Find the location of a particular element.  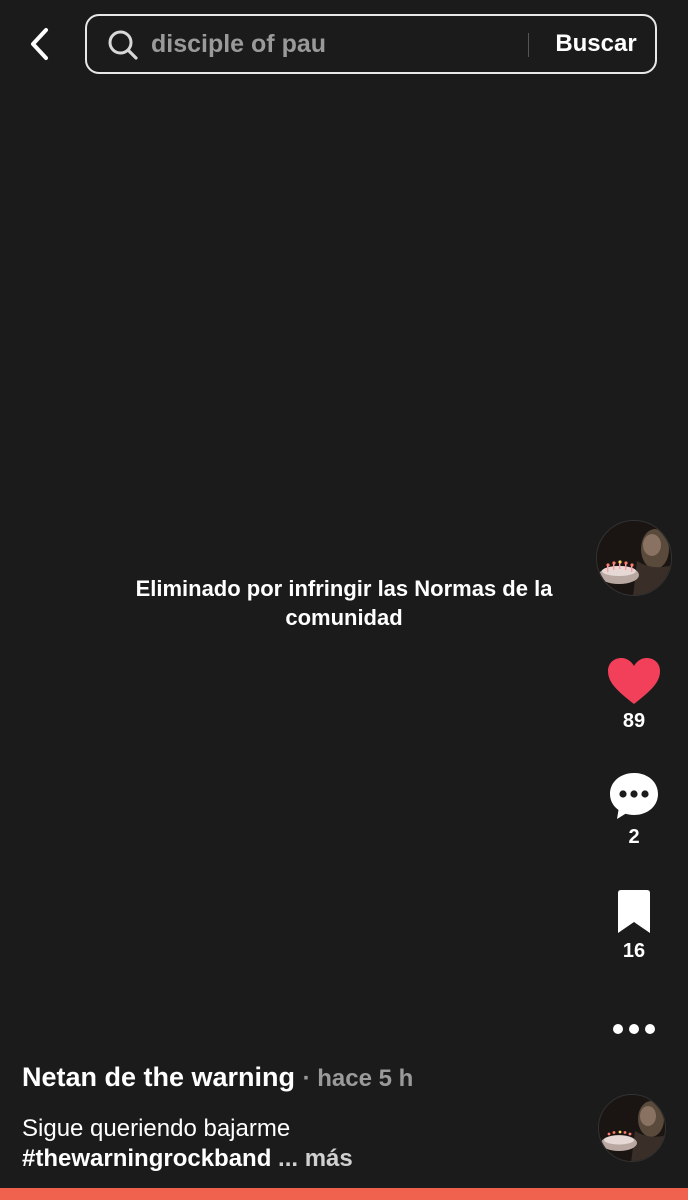

comment-icon is located at coordinates (634, 796).